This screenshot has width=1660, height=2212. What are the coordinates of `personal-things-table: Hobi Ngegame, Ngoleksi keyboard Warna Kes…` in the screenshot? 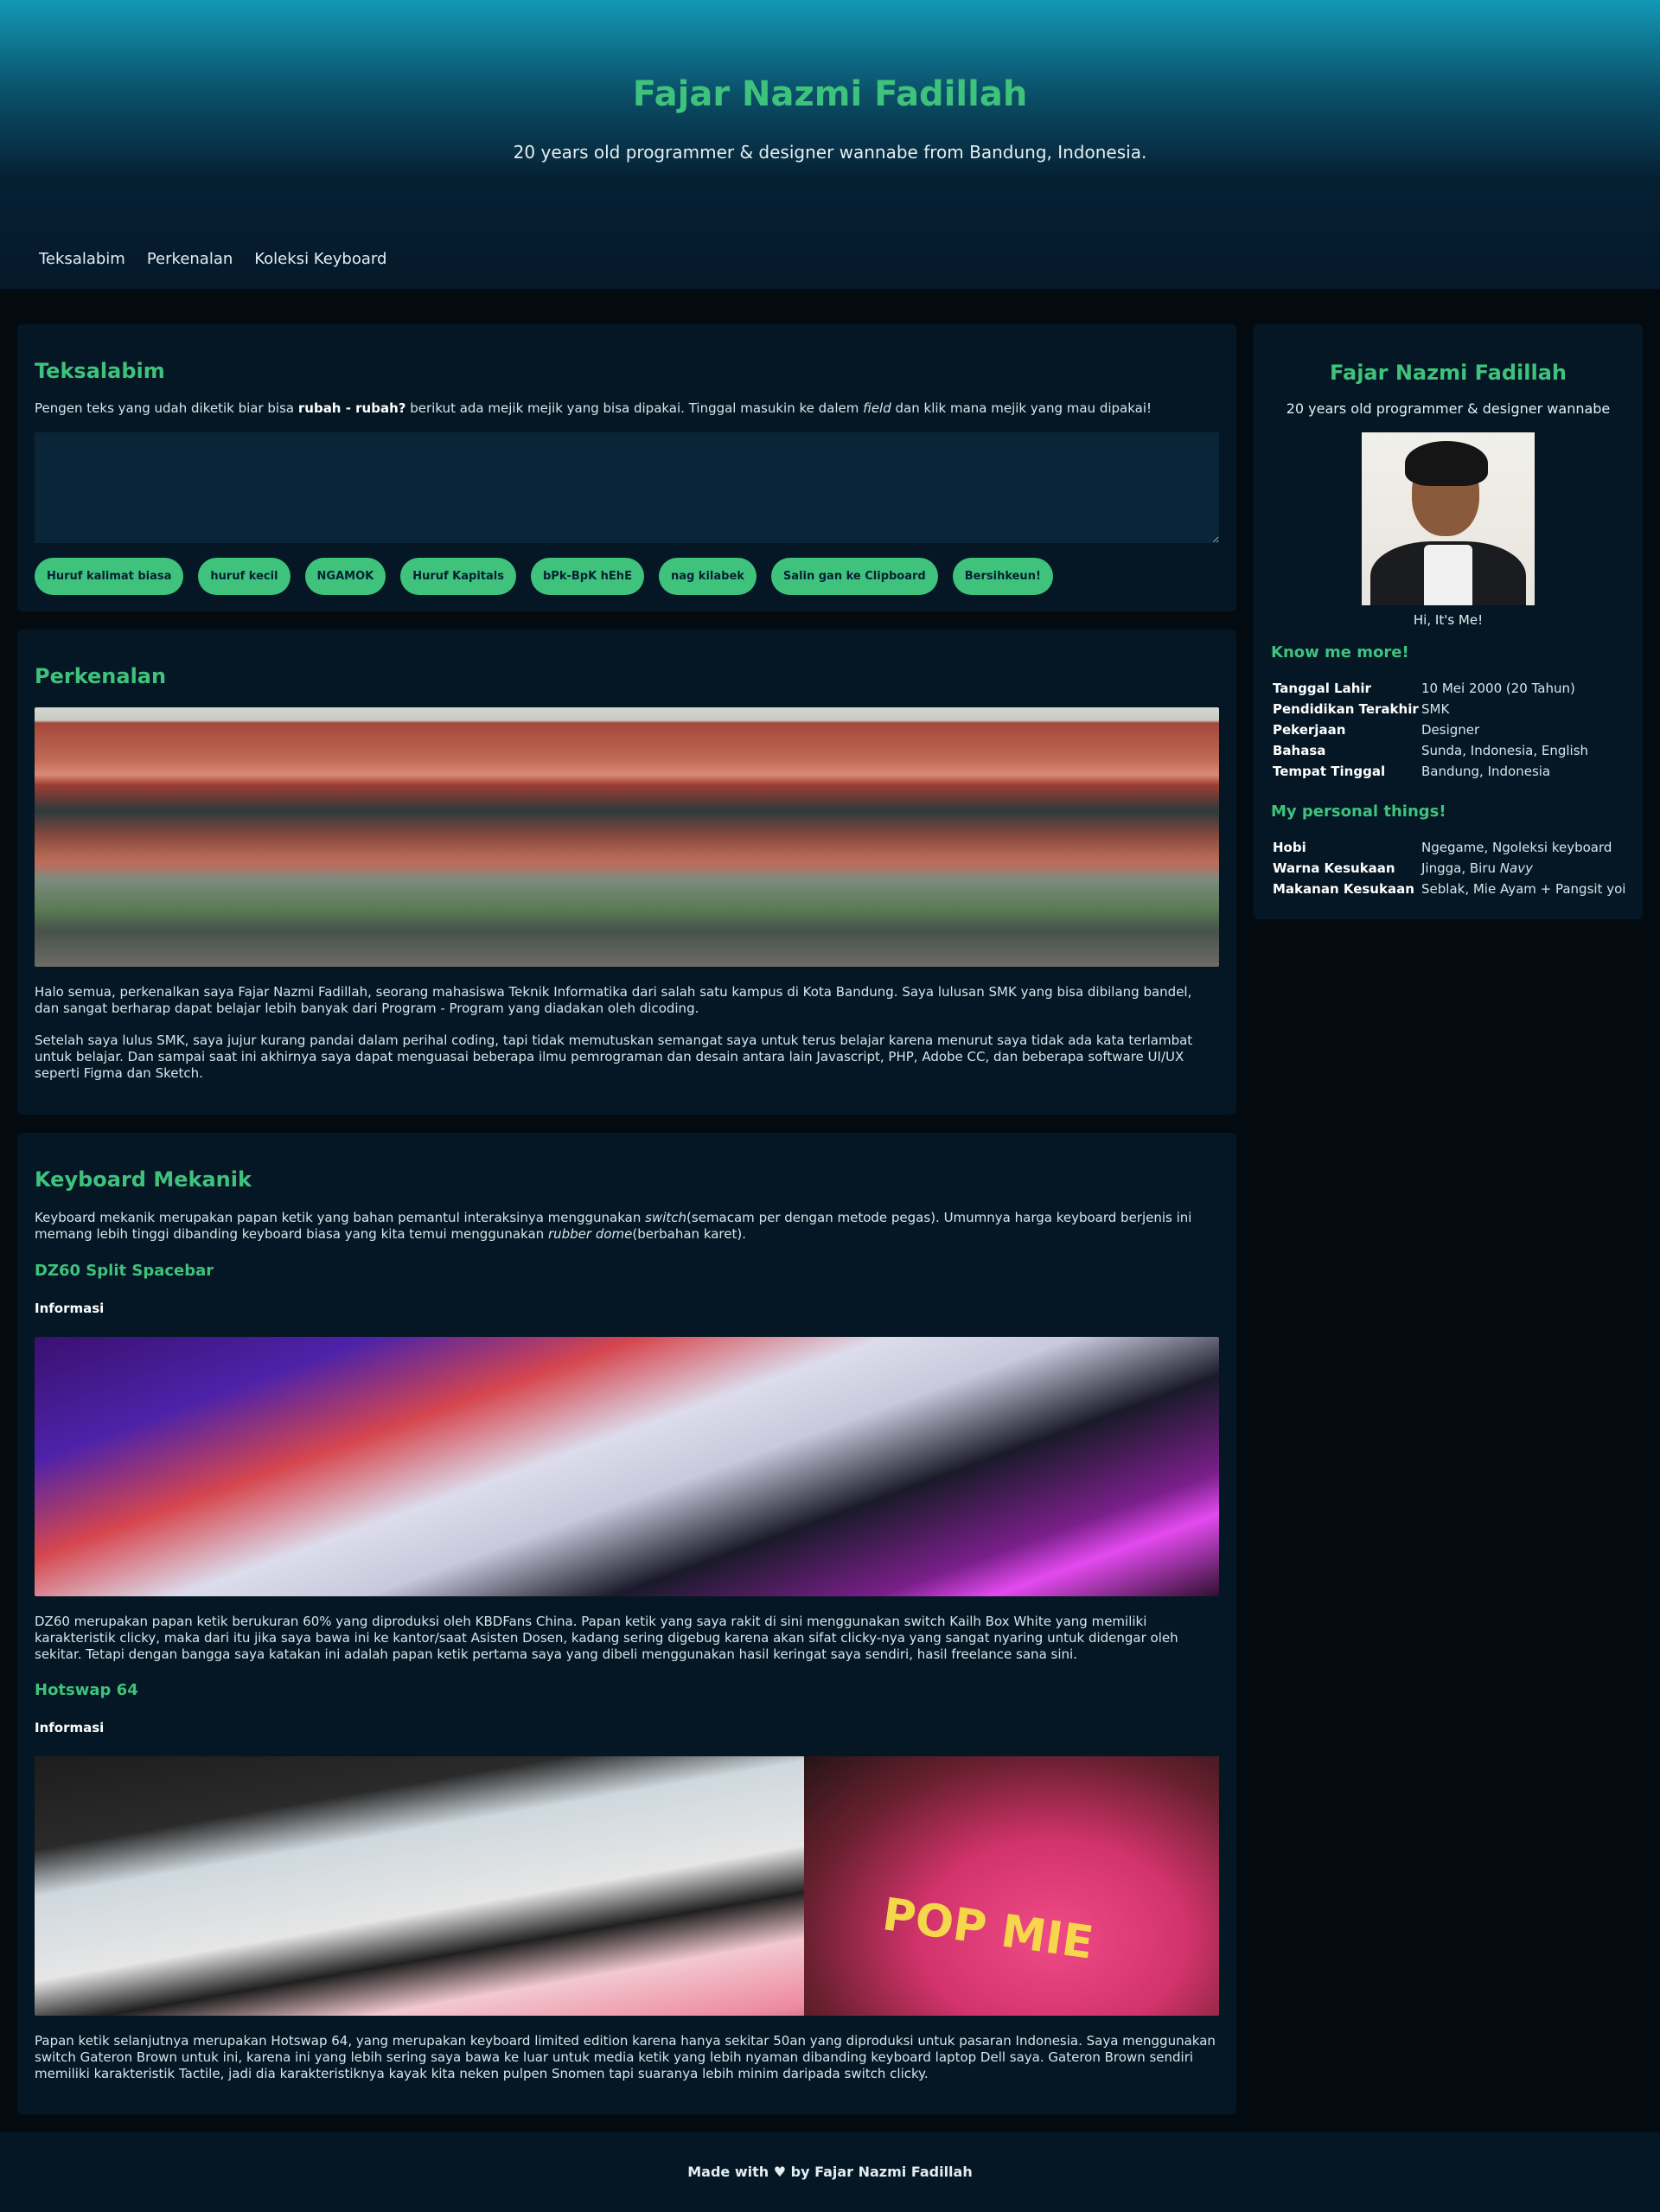 It's located at (1449, 868).